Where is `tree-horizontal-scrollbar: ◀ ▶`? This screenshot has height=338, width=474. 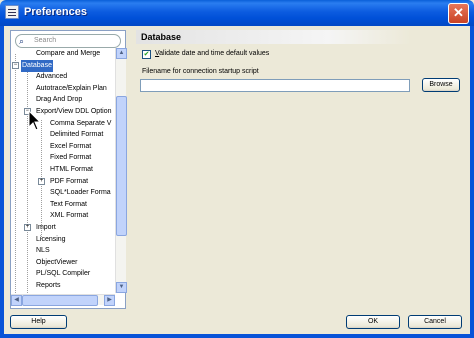 tree-horizontal-scrollbar: ◀ ▶ is located at coordinates (63, 300).